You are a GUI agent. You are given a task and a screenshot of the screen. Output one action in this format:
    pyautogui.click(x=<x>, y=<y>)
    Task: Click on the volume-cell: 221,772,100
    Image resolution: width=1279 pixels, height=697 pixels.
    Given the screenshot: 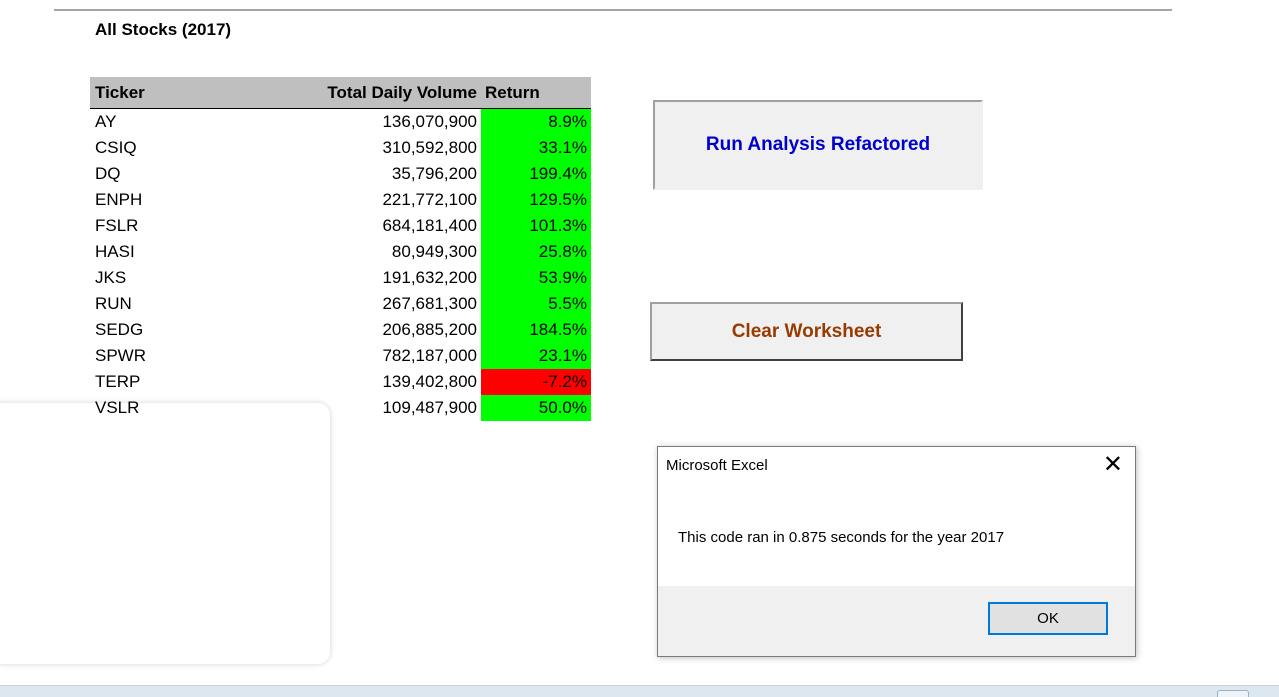 What is the action you would take?
    pyautogui.click(x=378, y=200)
    